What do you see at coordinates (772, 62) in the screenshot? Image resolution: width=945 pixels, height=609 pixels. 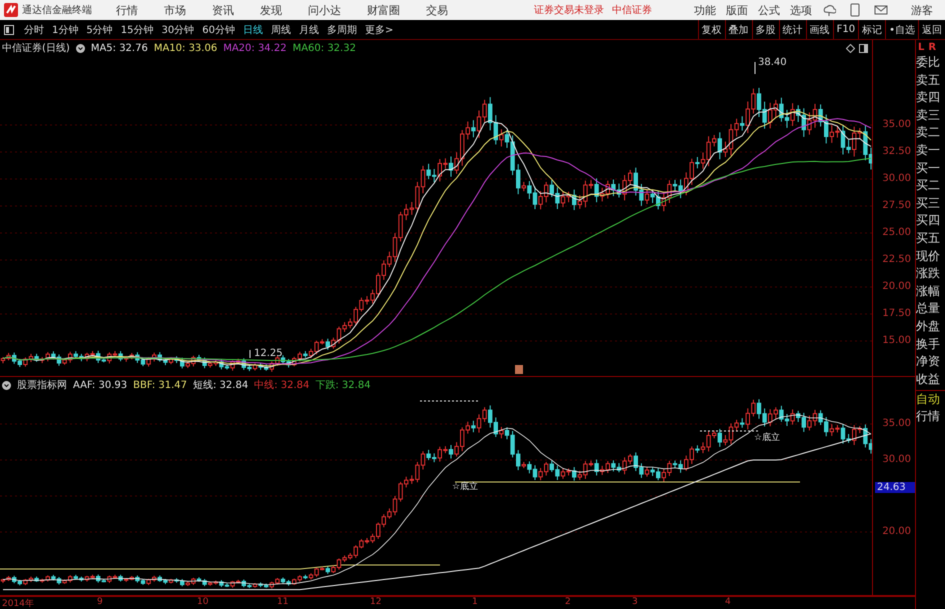 I see `price-annotation: 38.40` at bounding box center [772, 62].